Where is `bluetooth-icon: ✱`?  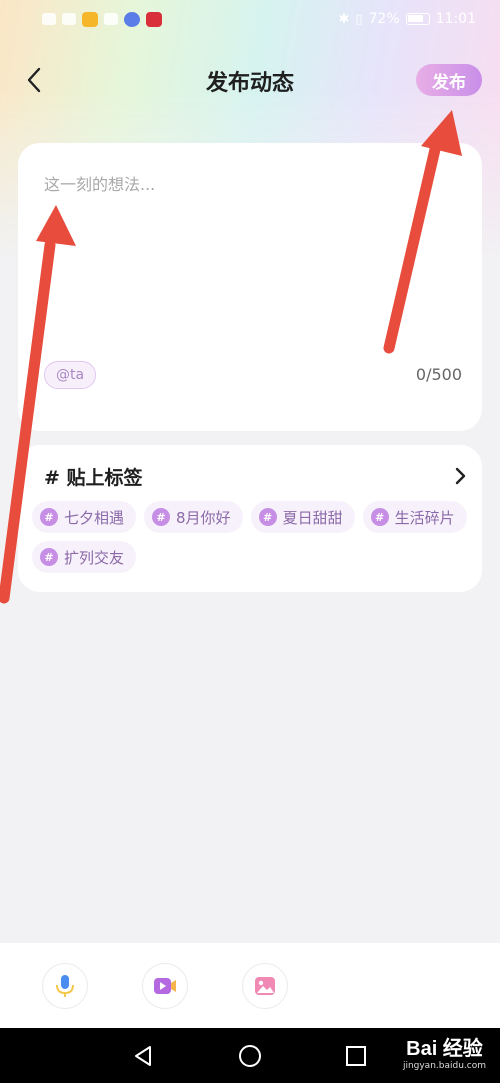 bluetooth-icon: ✱ is located at coordinates (344, 19).